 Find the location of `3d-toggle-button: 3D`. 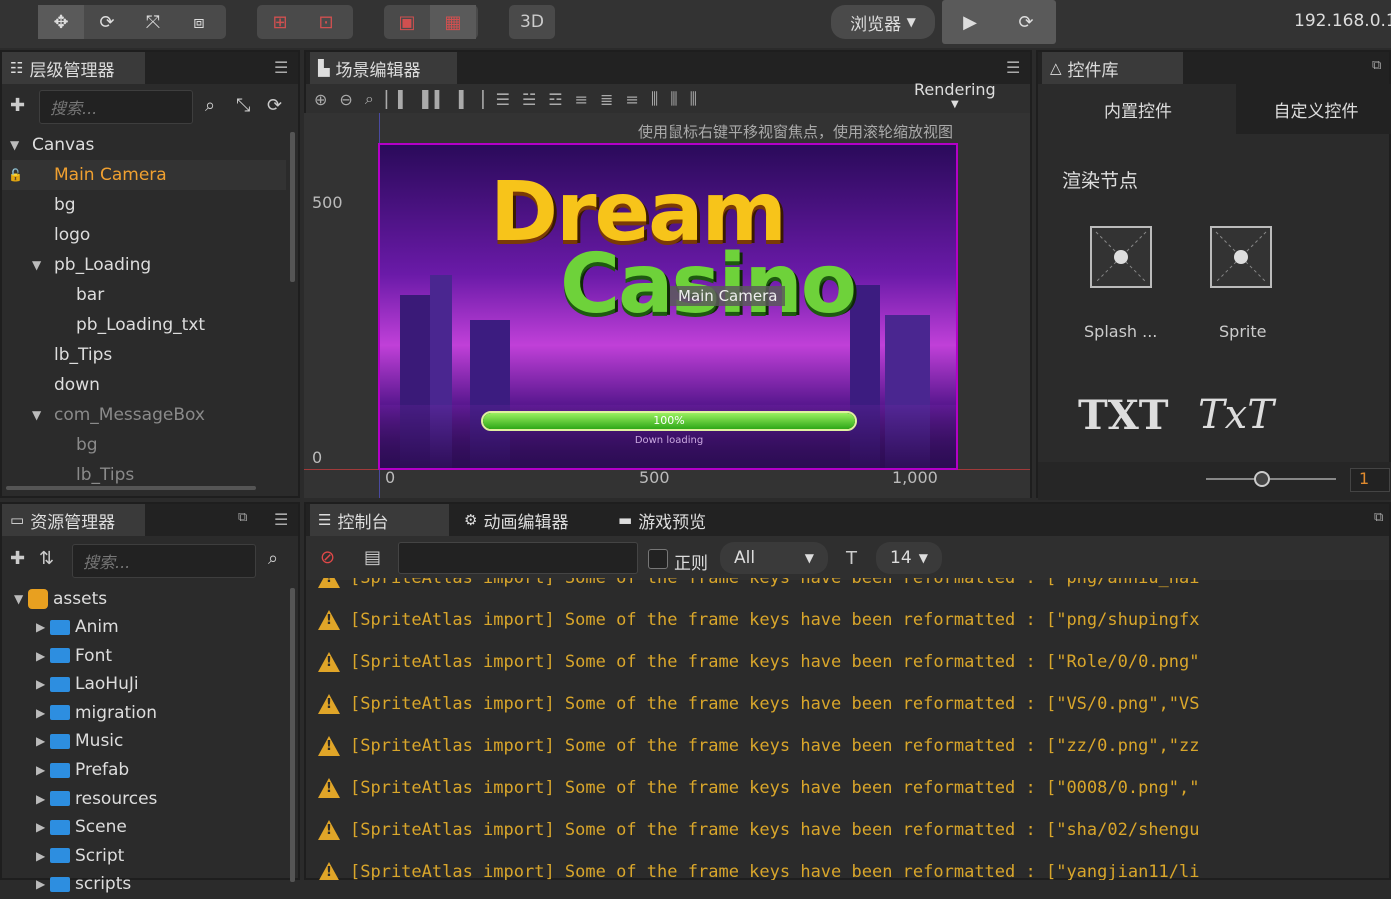

3d-toggle-button: 3D is located at coordinates (532, 22).